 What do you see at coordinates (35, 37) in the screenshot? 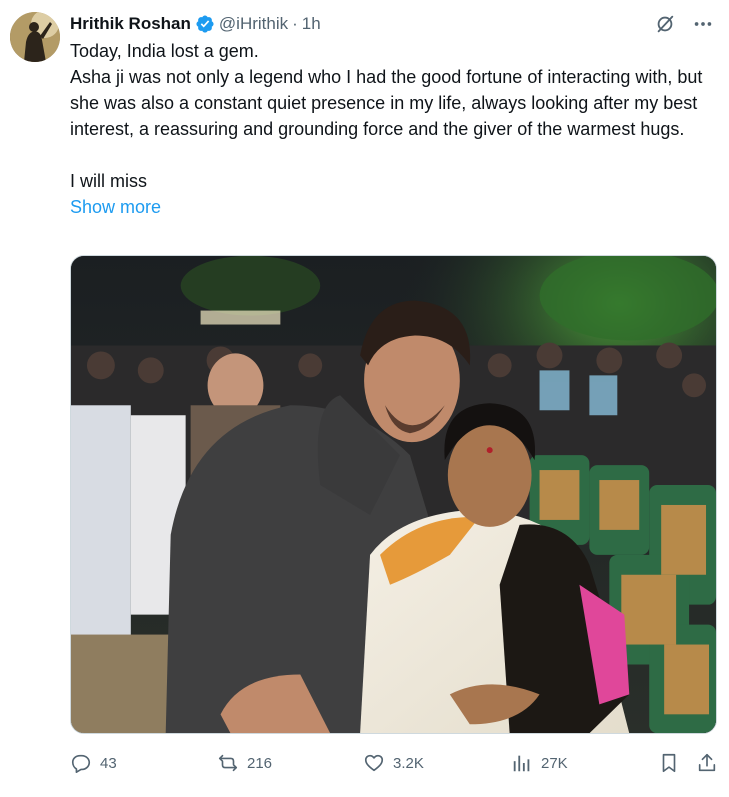
I see `author-avatar` at bounding box center [35, 37].